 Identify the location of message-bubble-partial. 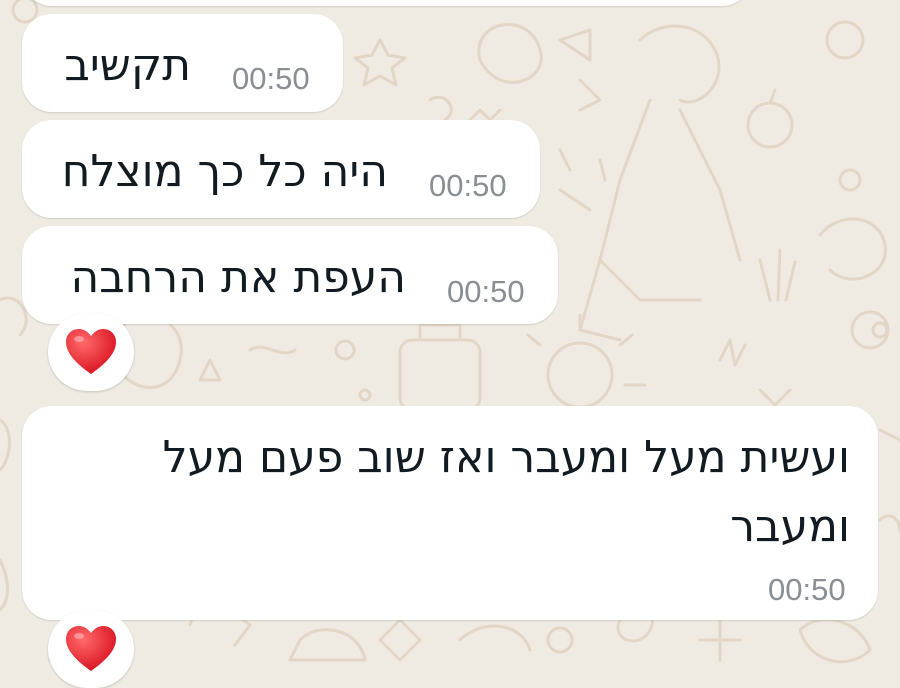
(387, 3).